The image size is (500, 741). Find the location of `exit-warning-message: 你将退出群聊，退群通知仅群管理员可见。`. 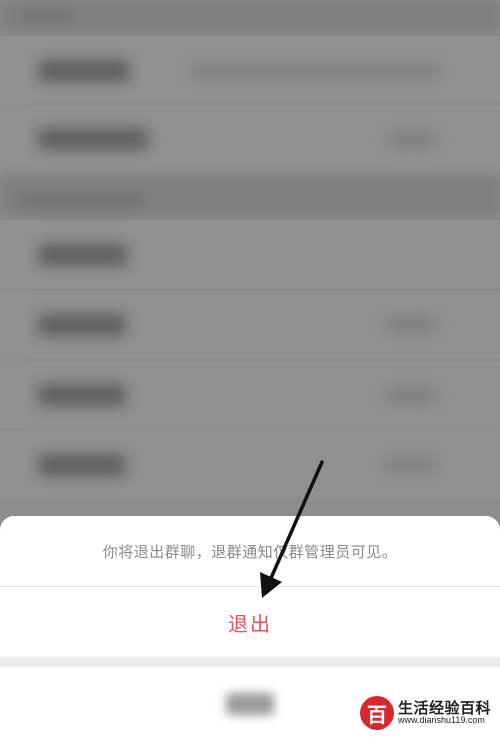

exit-warning-message: 你将退出群聊，退群通知仅群管理员可见。 is located at coordinates (250, 551).